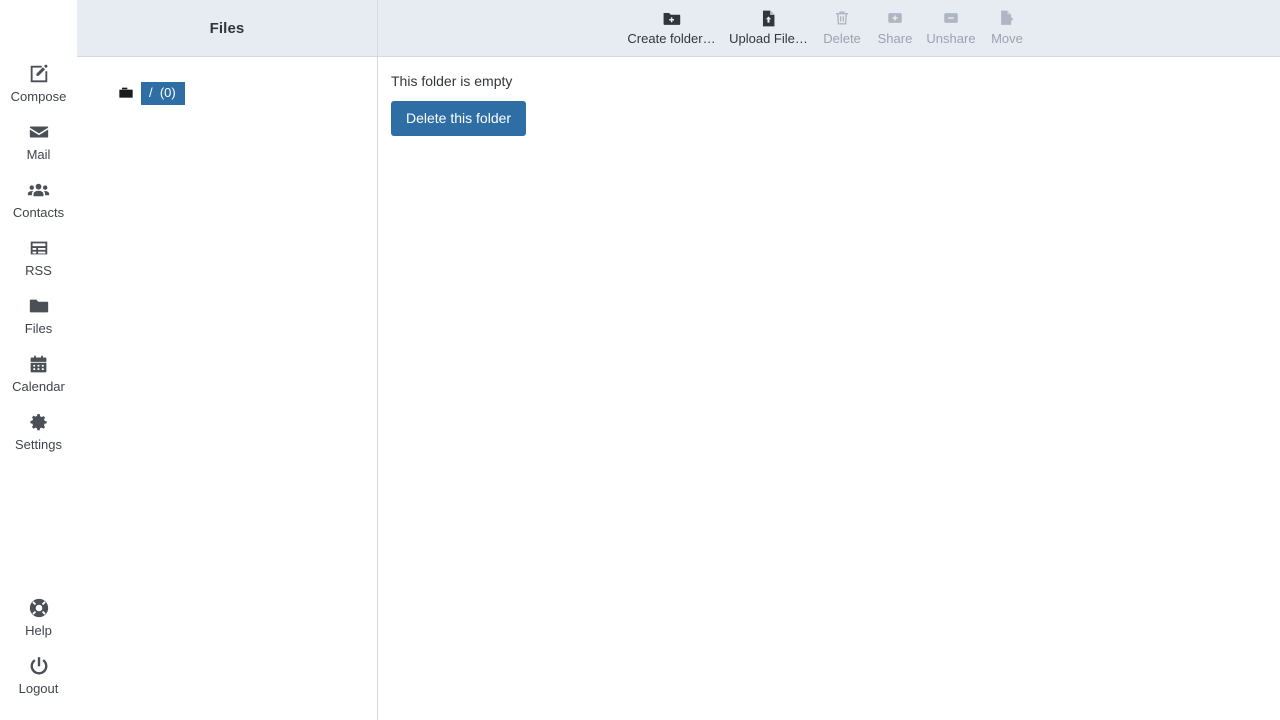 The width and height of the screenshot is (1280, 720). Describe the element at coordinates (38, 630) in the screenshot. I see `sidebar-item-label: Help` at that location.